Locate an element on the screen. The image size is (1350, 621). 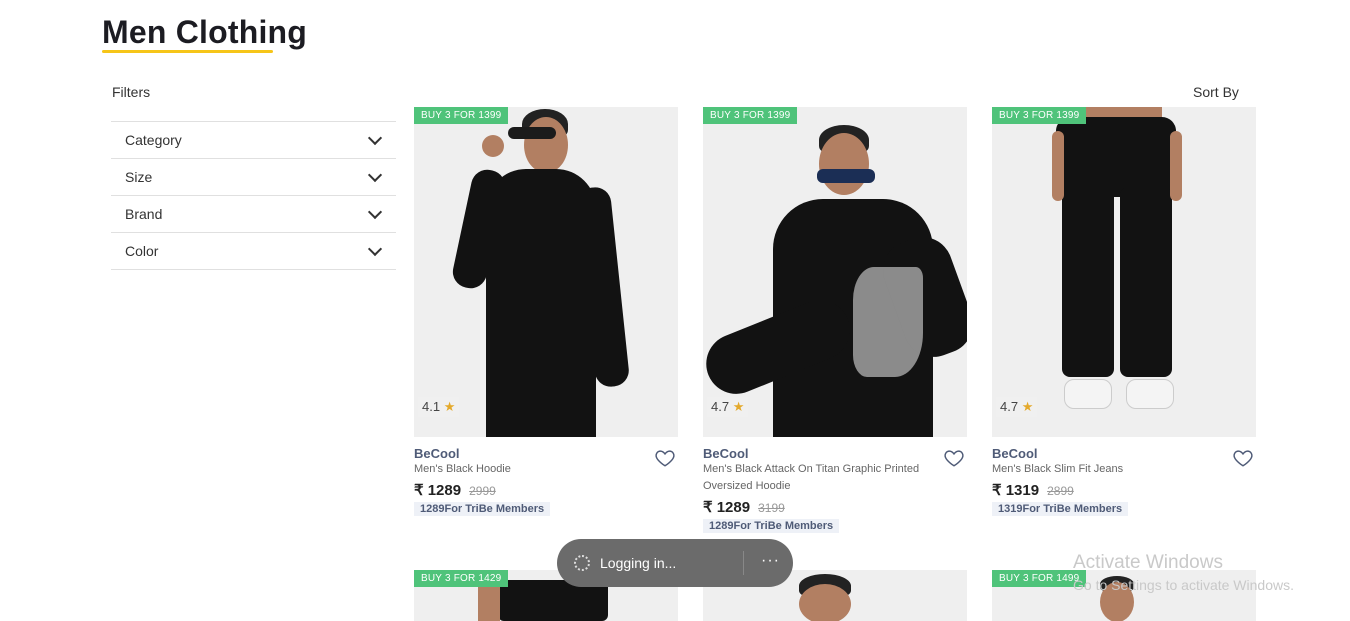
spinner-icon is located at coordinates (582, 563).